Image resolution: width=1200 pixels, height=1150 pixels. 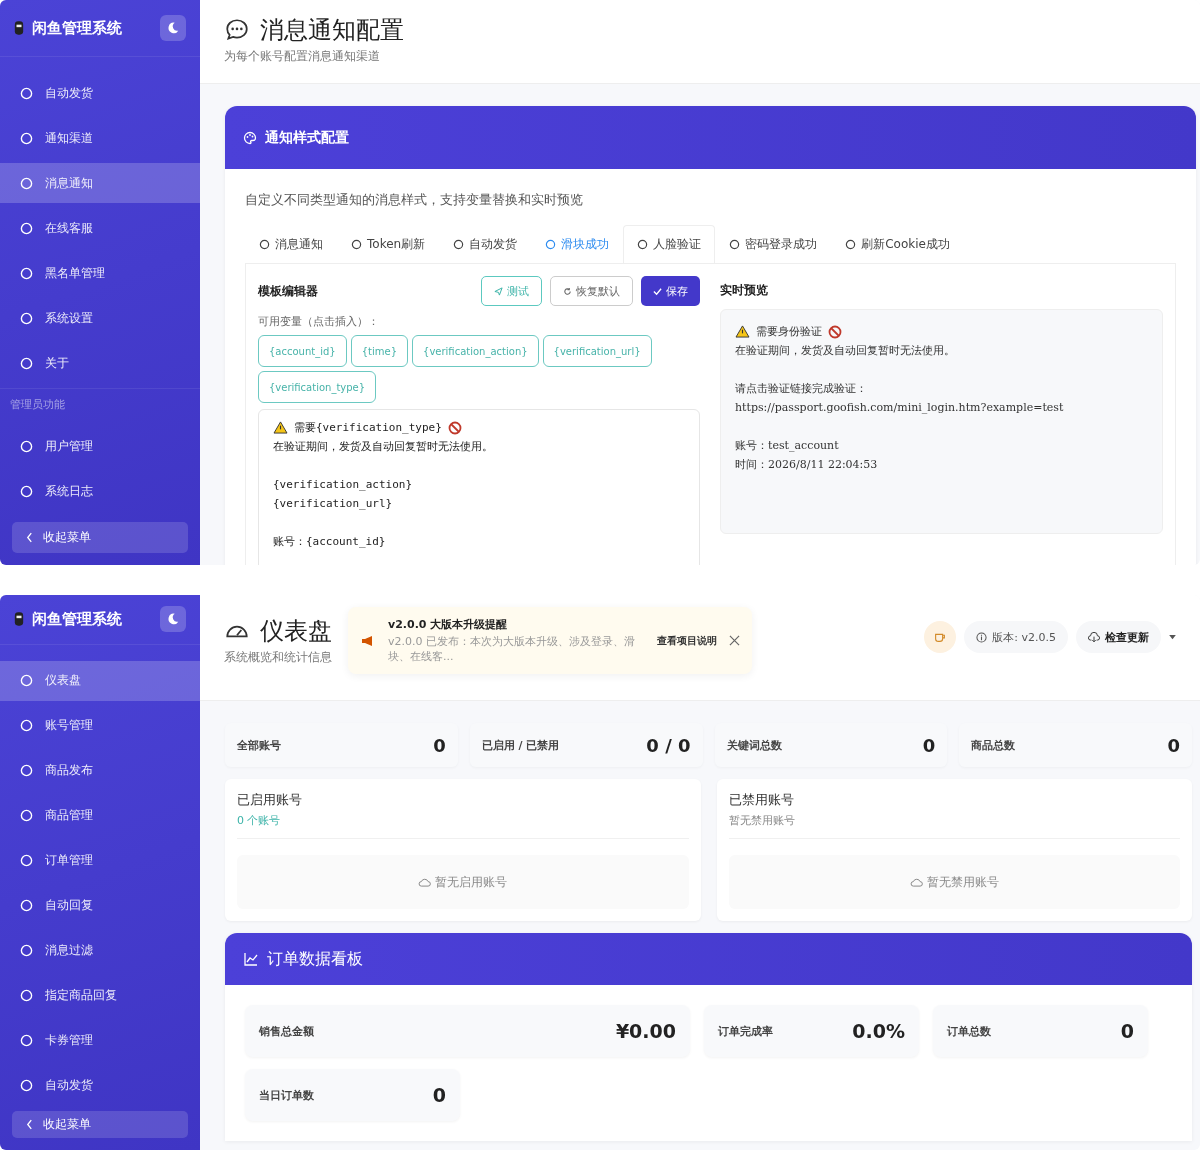 What do you see at coordinates (100, 228) in the screenshot?
I see `sidebar-item: 在线客服` at bounding box center [100, 228].